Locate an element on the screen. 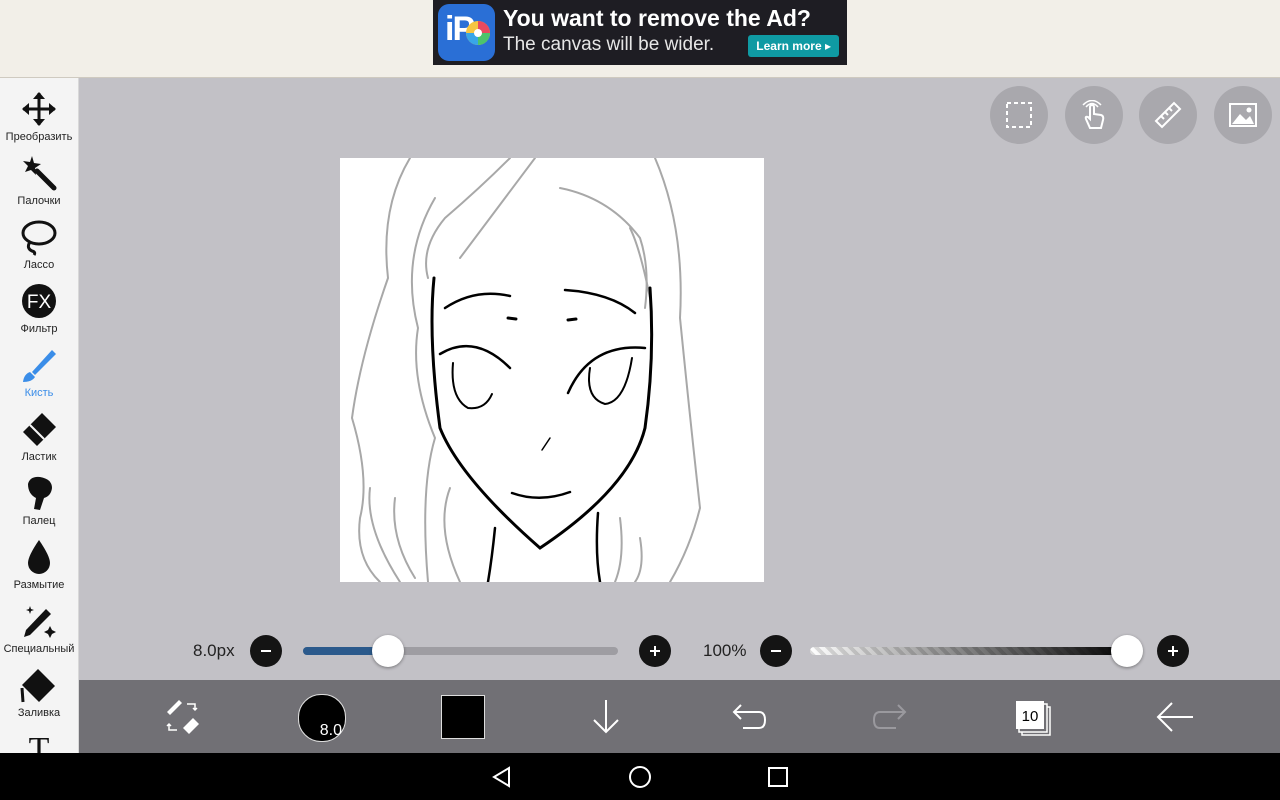 The height and width of the screenshot is (800, 1280). tool-label: Палочки is located at coordinates (39, 201).